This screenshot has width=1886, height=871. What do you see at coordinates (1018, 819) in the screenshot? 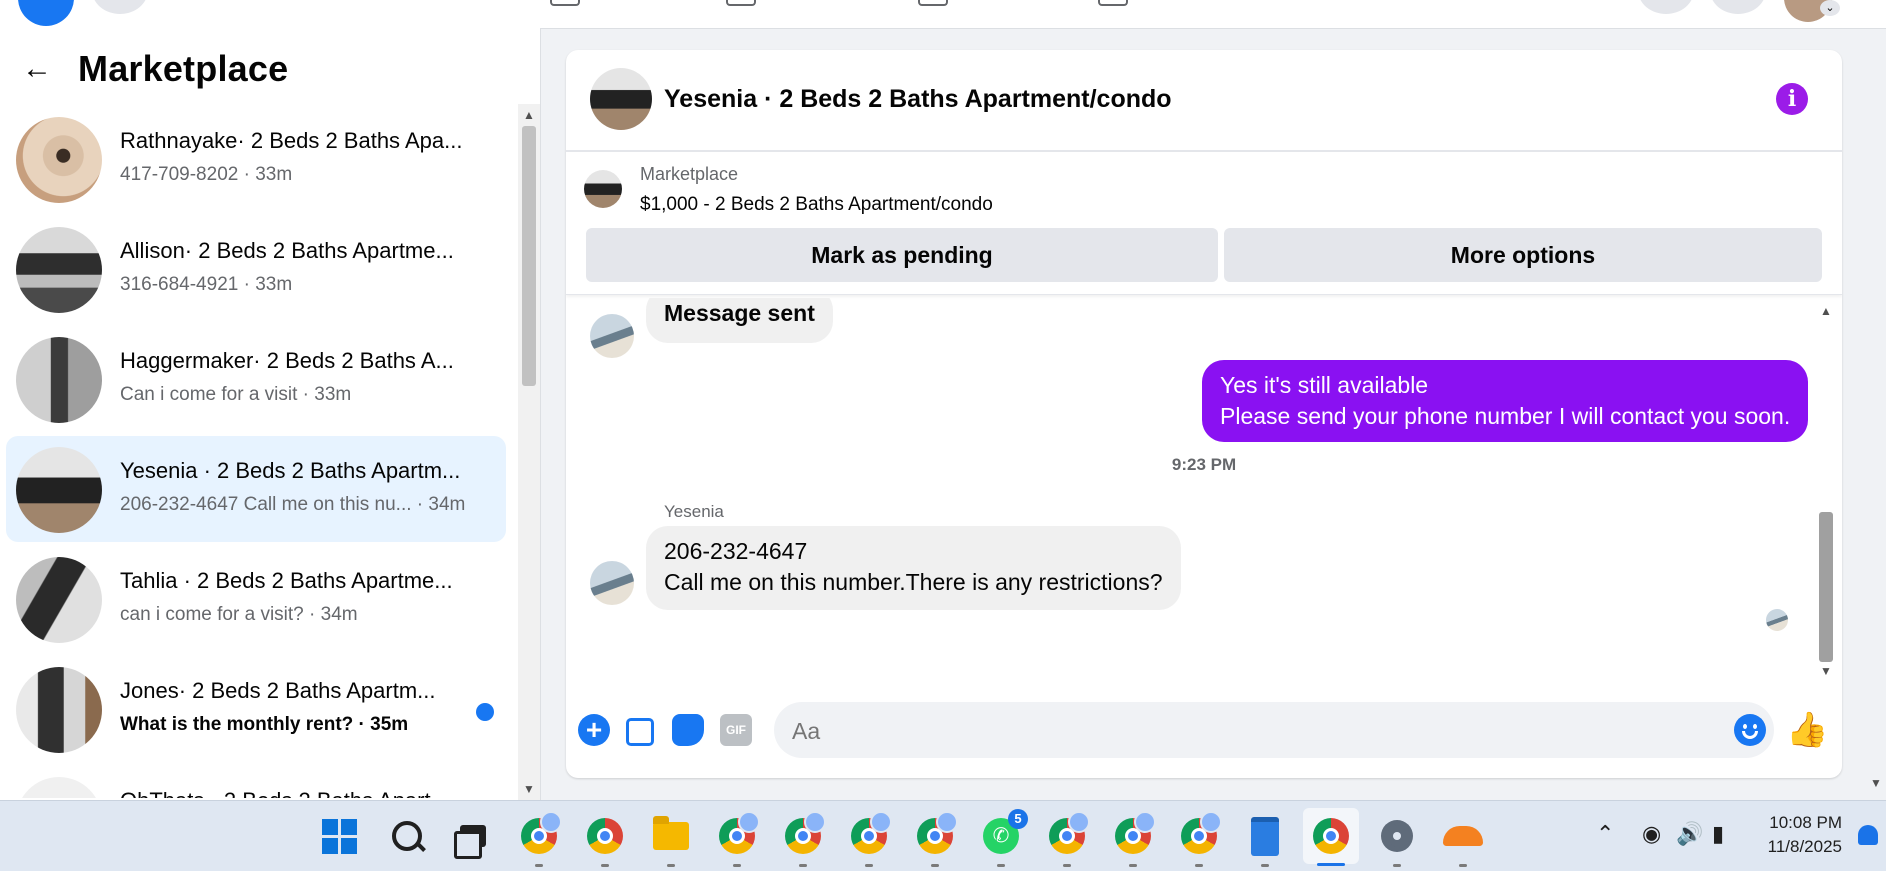
I see `notification-count-badge: 5` at bounding box center [1018, 819].